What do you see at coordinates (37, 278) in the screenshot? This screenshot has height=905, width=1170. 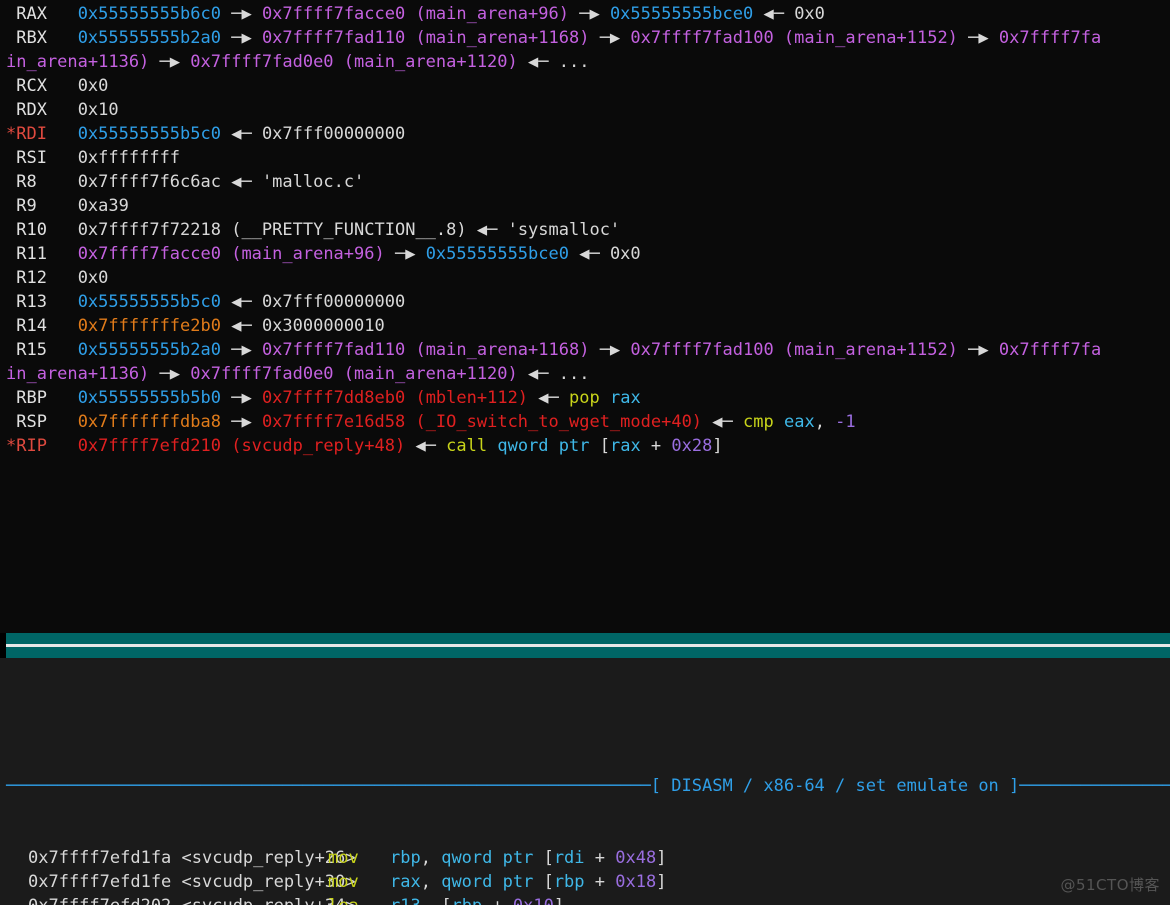 I see `register-name: R12` at bounding box center [37, 278].